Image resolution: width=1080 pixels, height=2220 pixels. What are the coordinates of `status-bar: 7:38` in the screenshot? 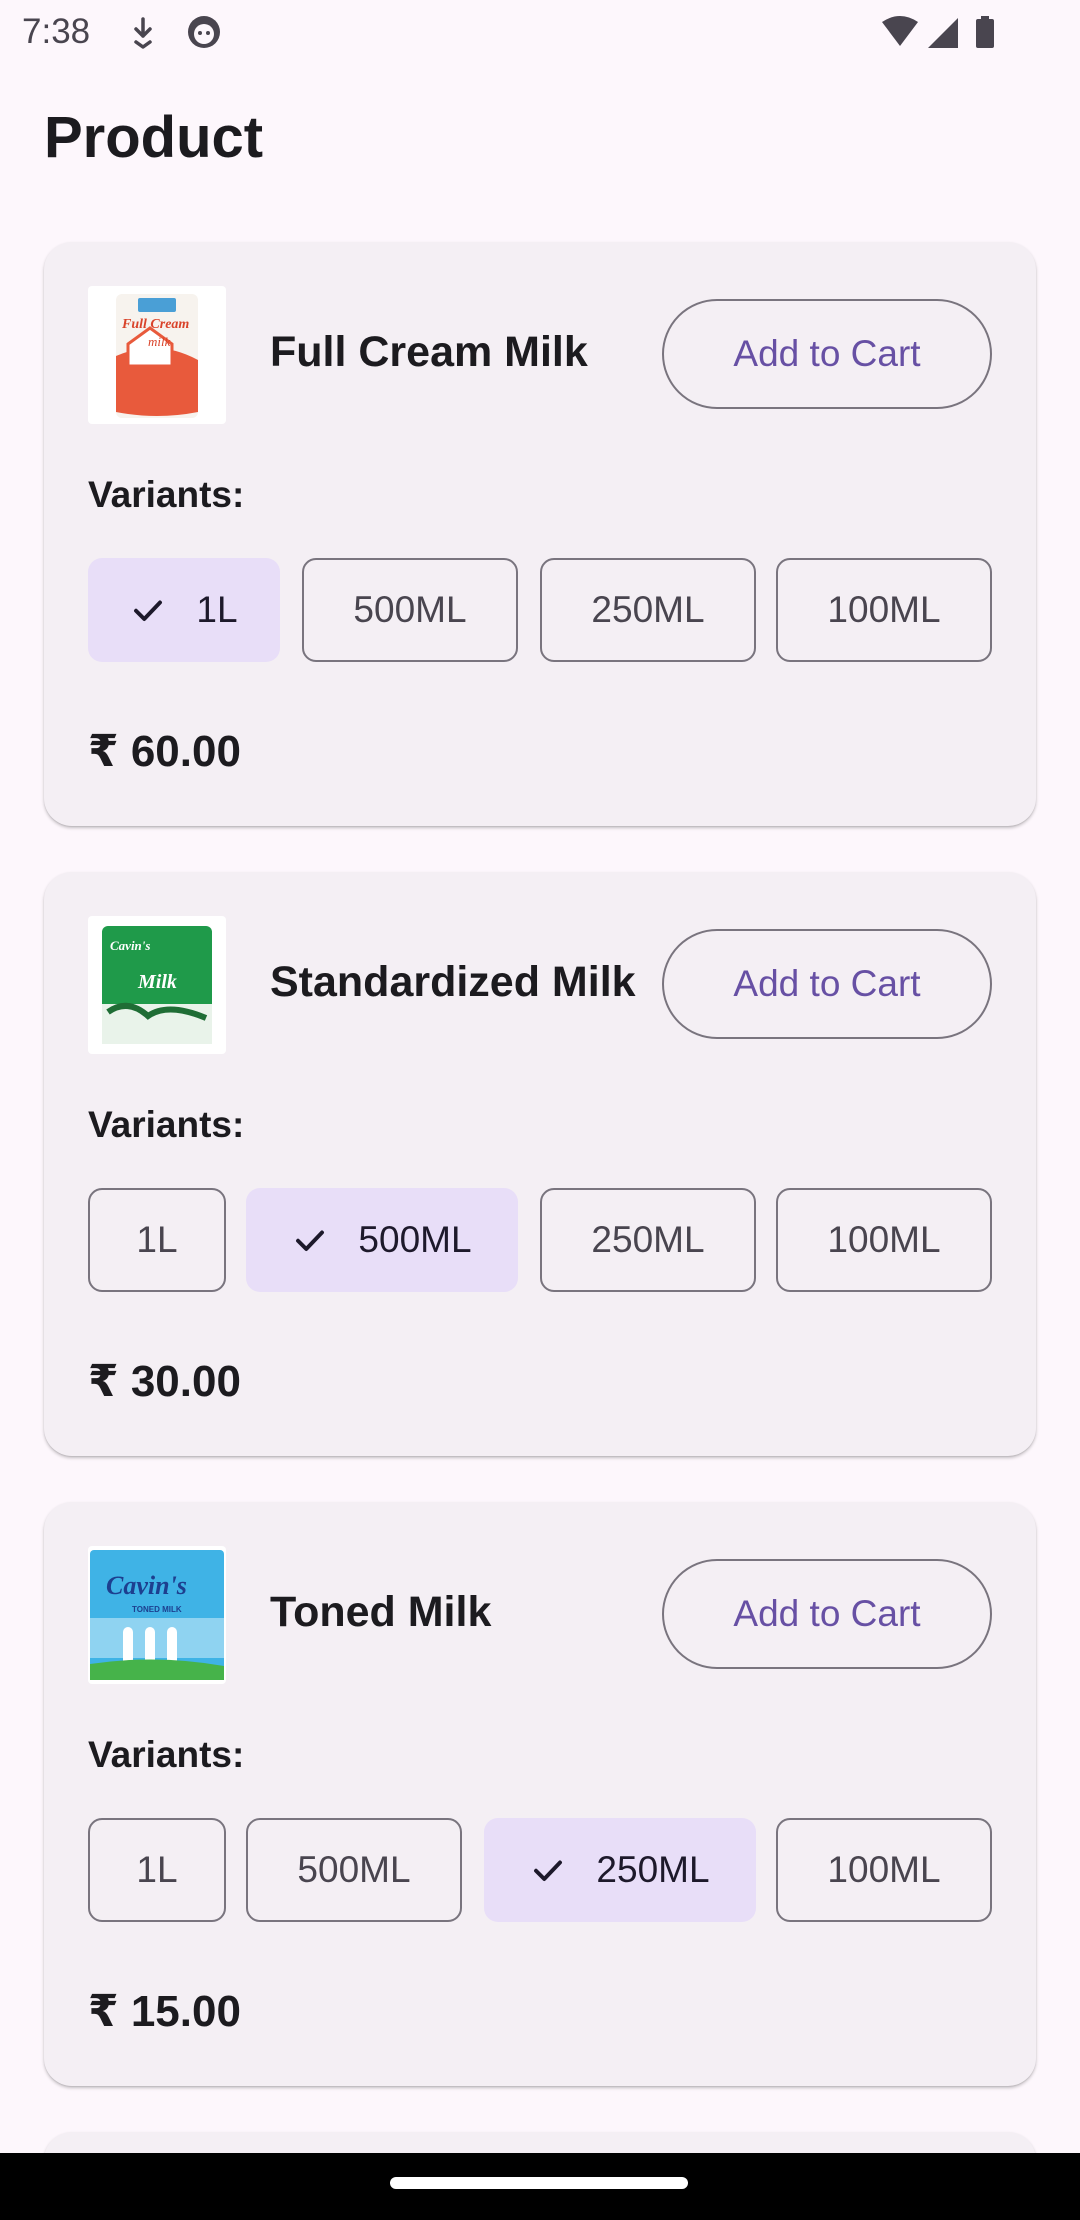 It's located at (540, 33).